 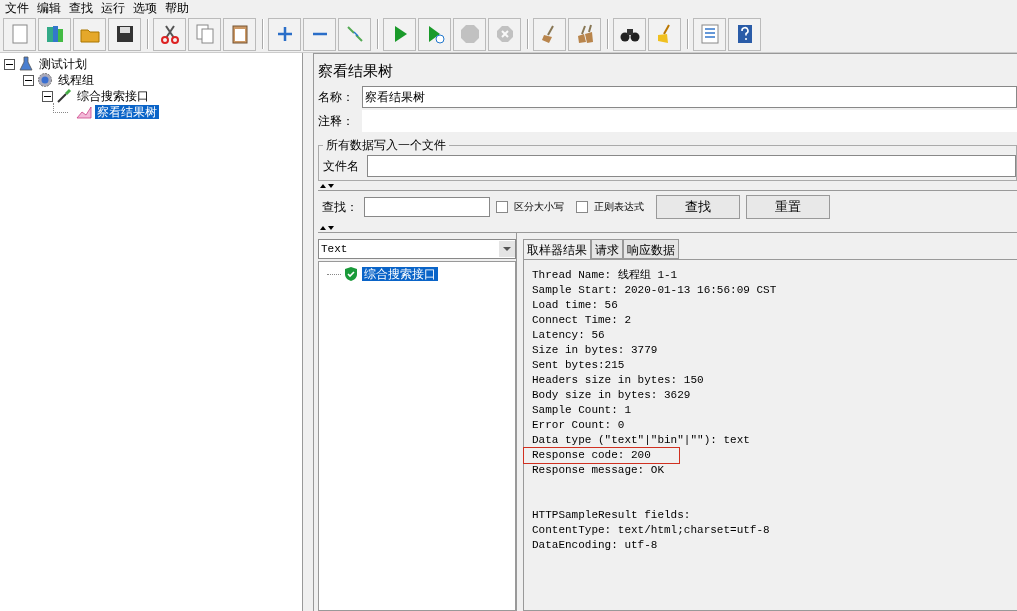 What do you see at coordinates (709, 34) in the screenshot?
I see `list-icon` at bounding box center [709, 34].